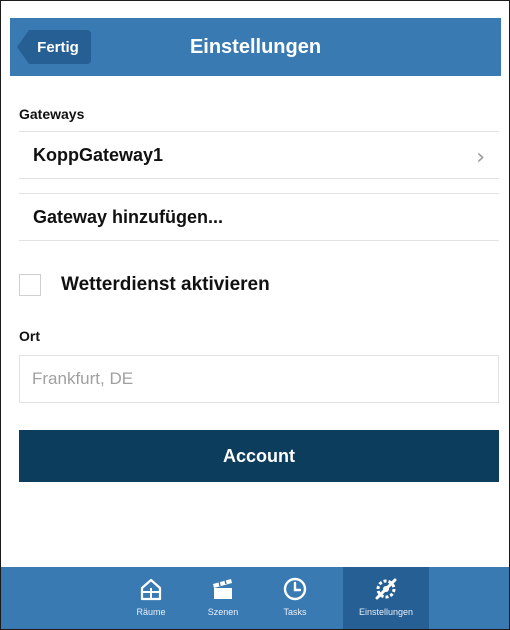 This screenshot has width=510, height=630. I want to click on tab-settings-label: Einstellungen, so click(386, 612).